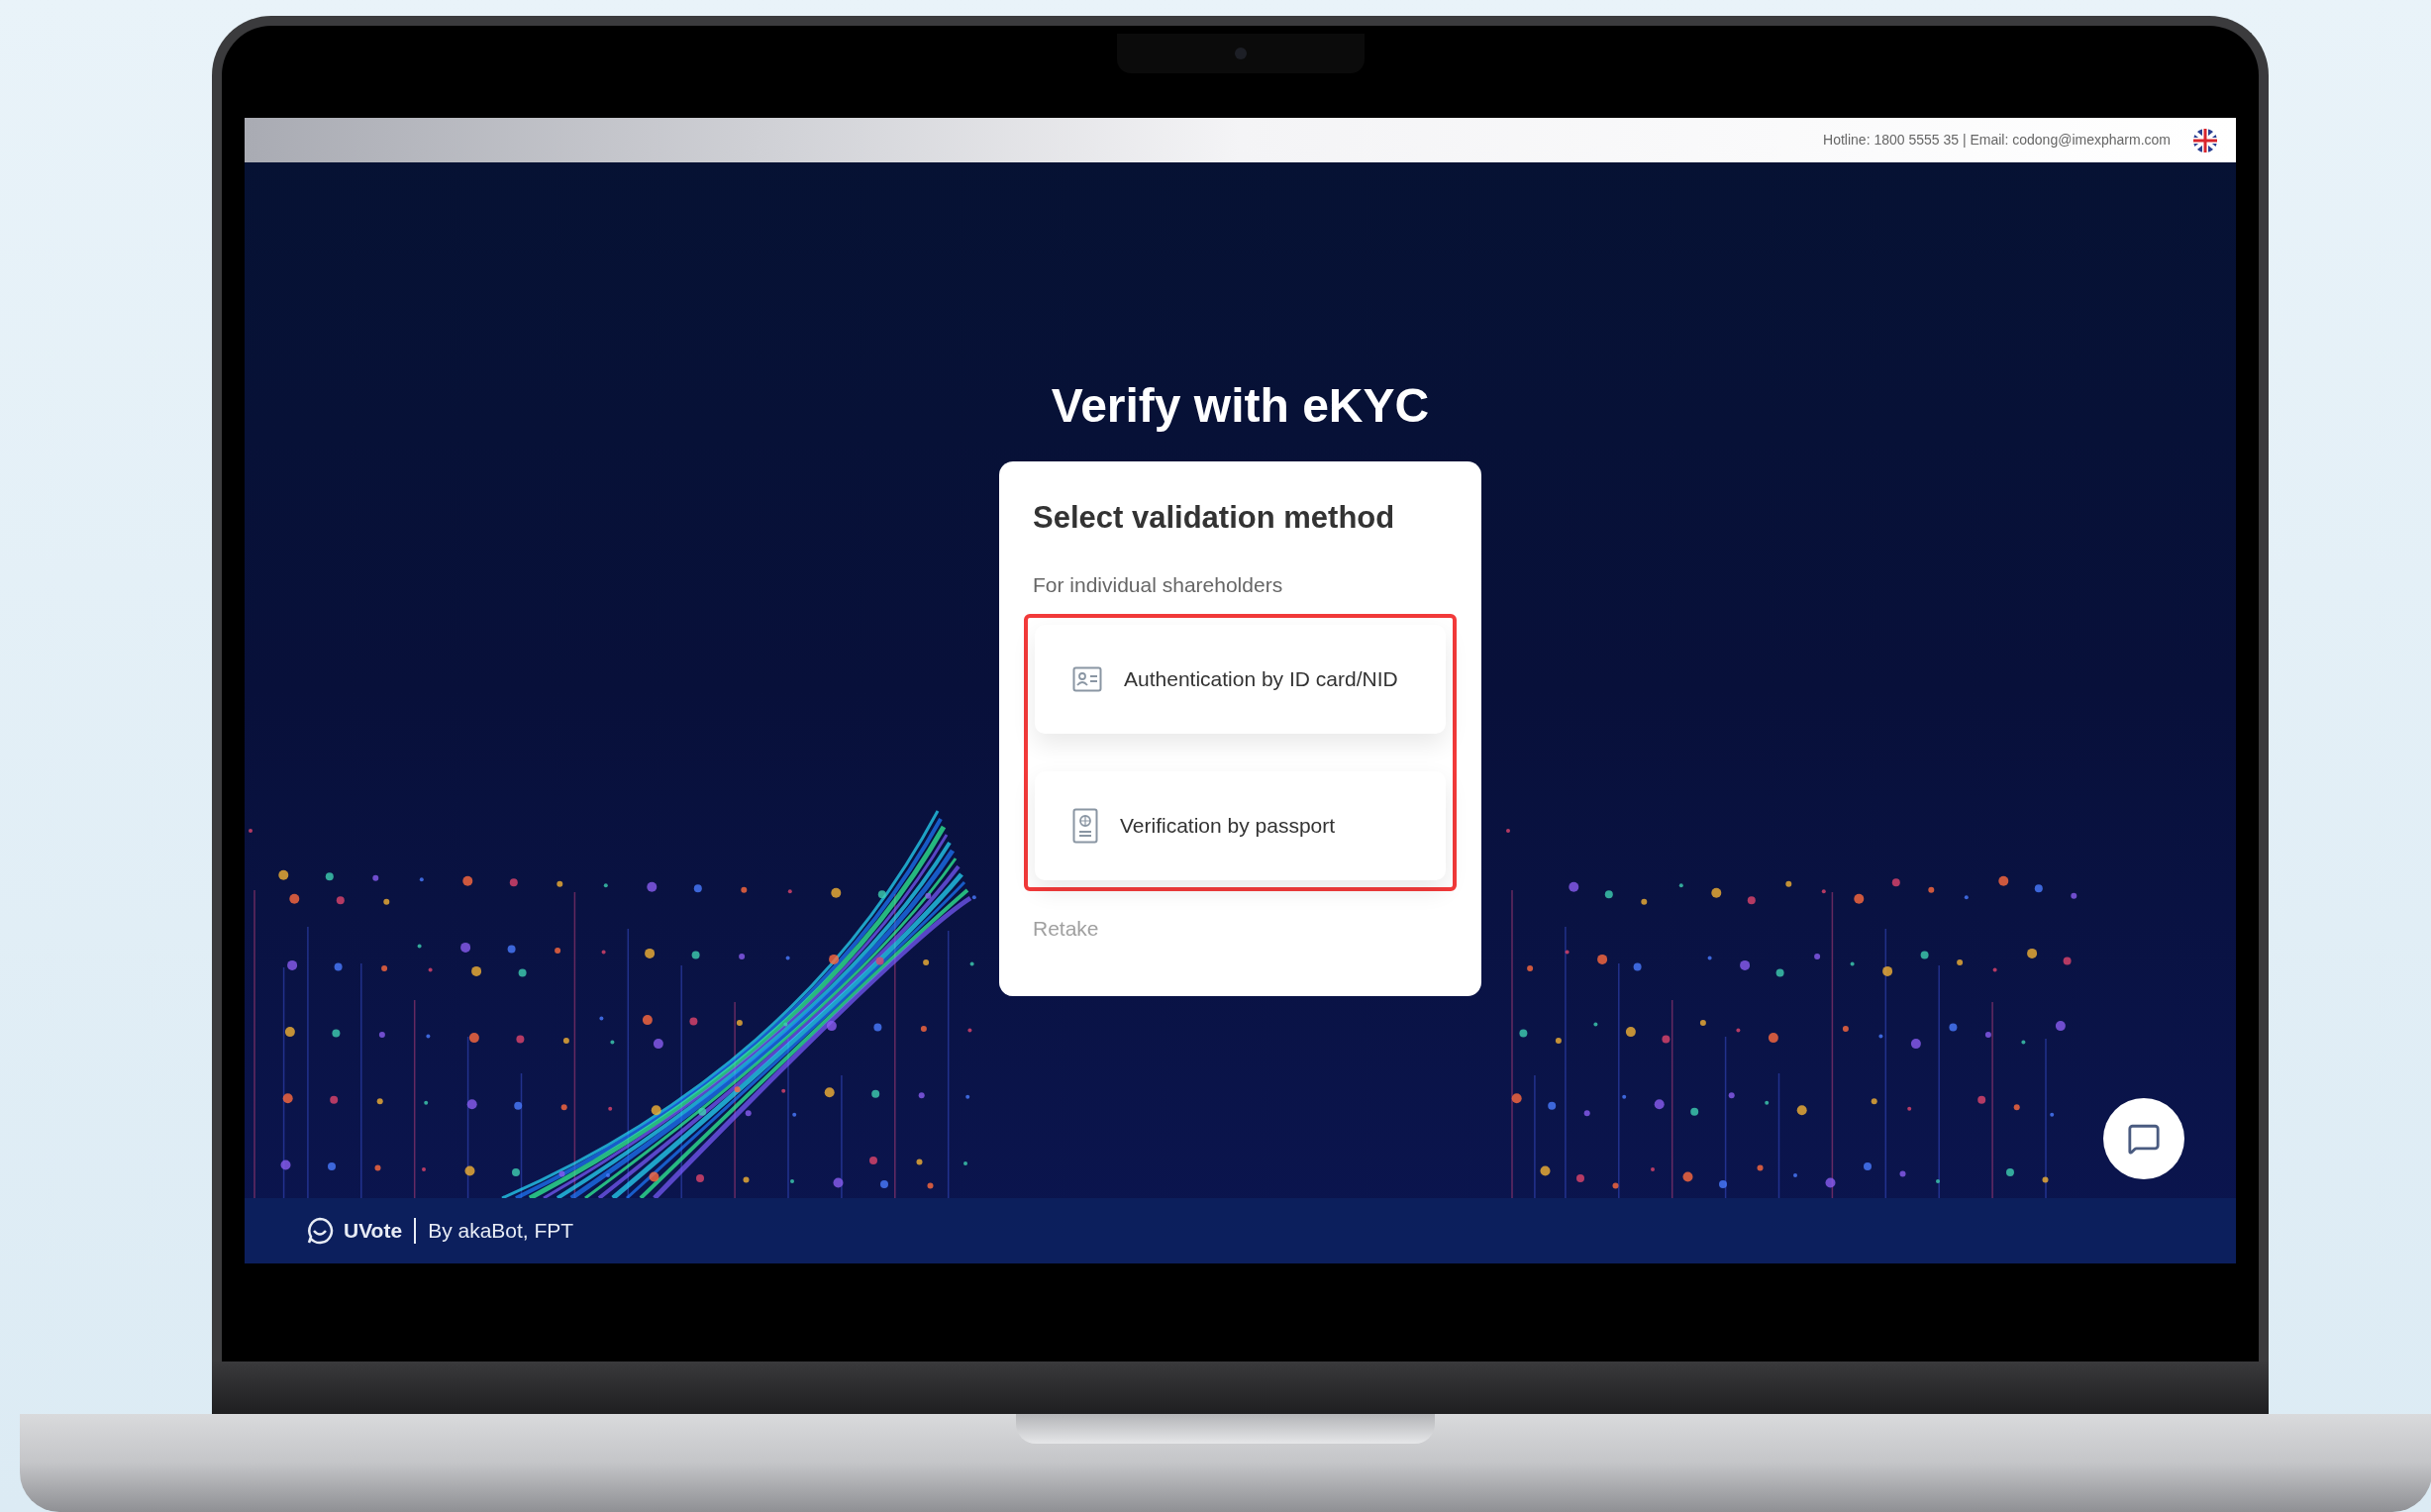 The image size is (2431, 1512). I want to click on flag-icon, so click(2205, 140).